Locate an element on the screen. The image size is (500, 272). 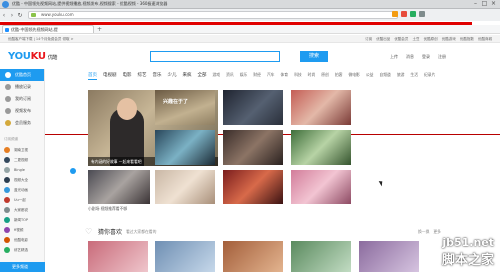
sidebar-channel: 大家都说 is located at coordinates (22, 210).